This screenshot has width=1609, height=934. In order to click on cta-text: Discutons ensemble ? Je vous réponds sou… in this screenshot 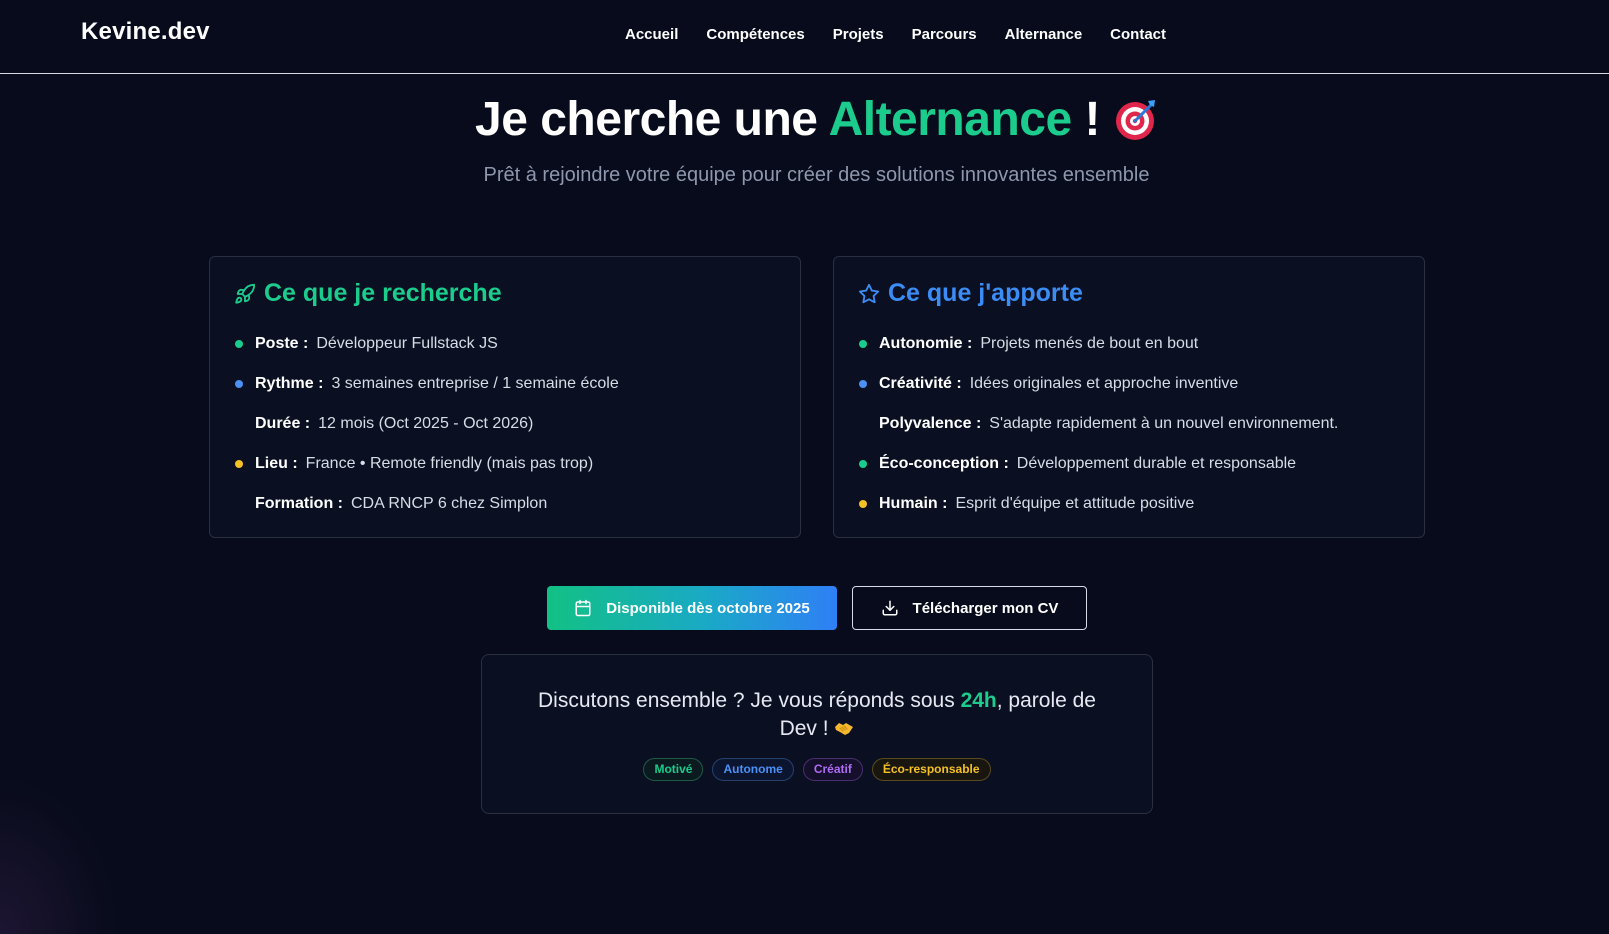, I will do `click(817, 715)`.